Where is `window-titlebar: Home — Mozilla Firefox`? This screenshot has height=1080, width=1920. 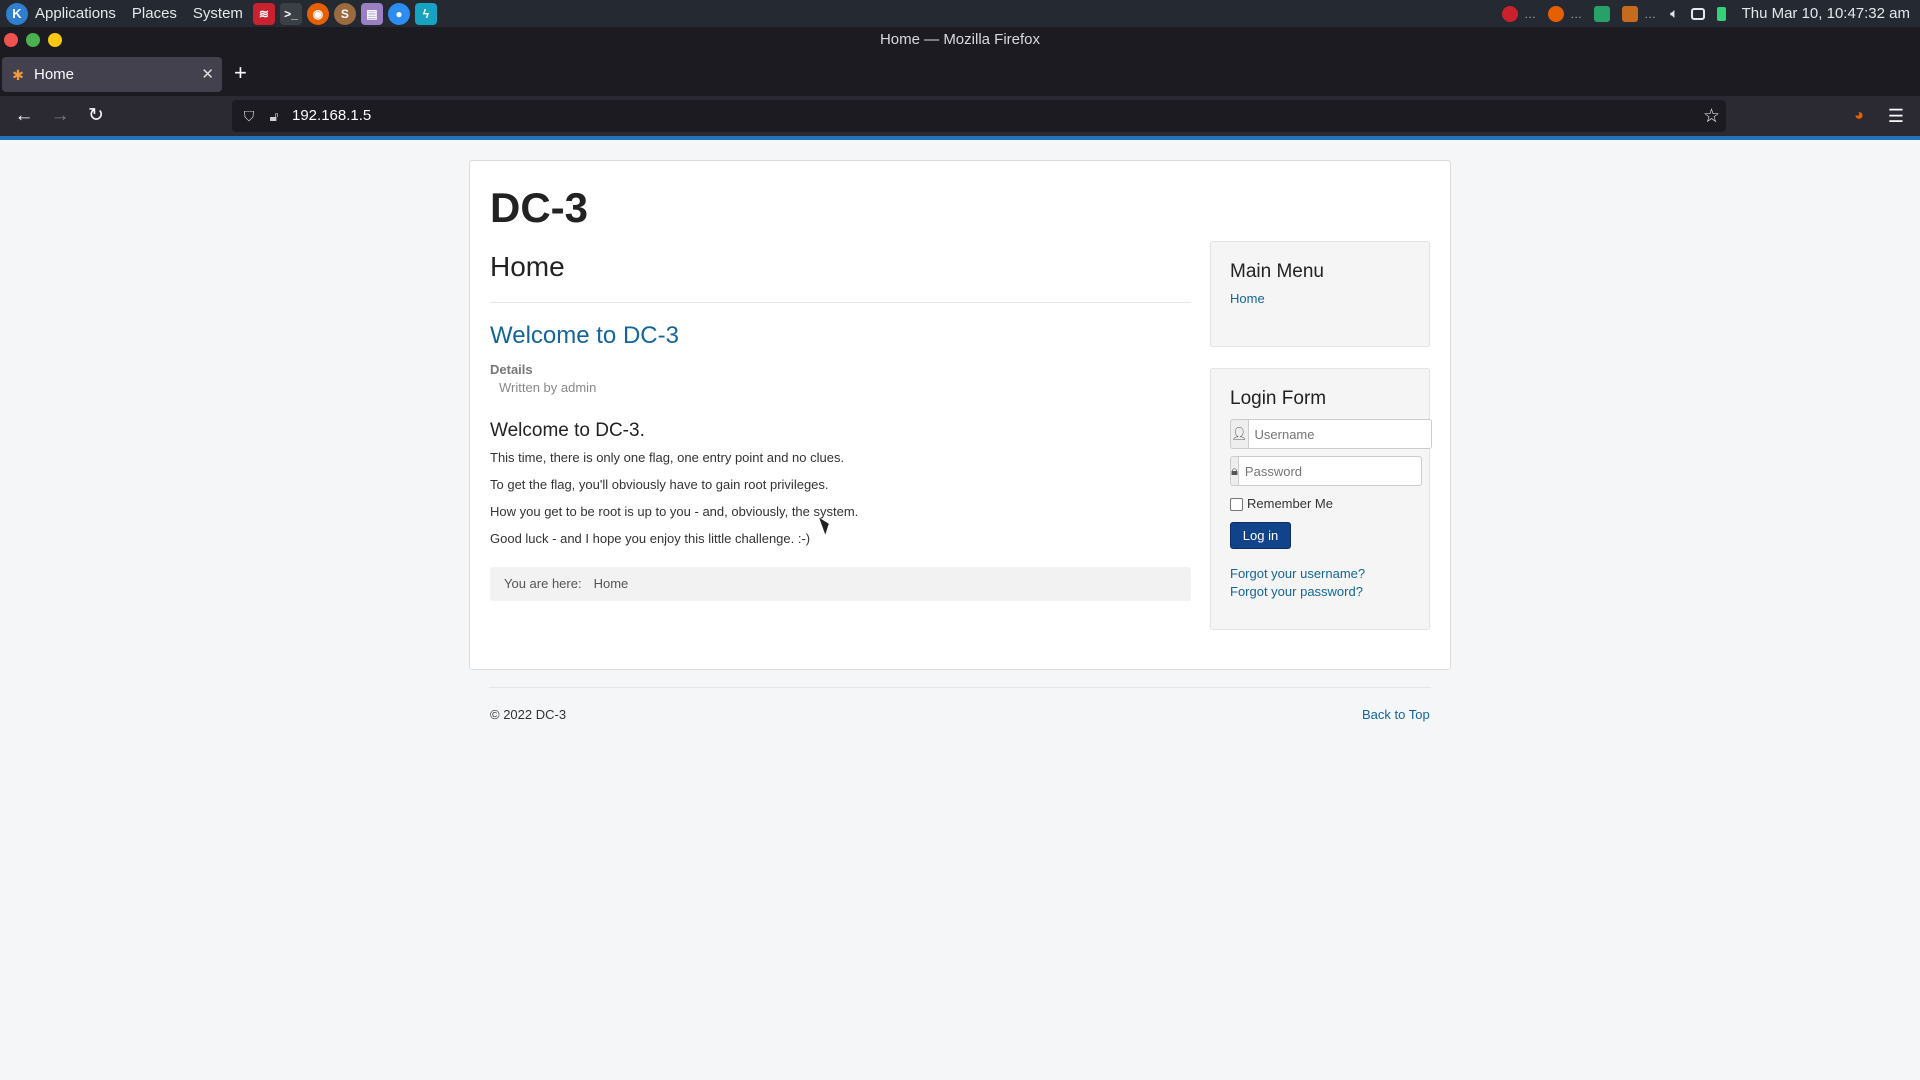 window-titlebar: Home — Mozilla Firefox is located at coordinates (960, 40).